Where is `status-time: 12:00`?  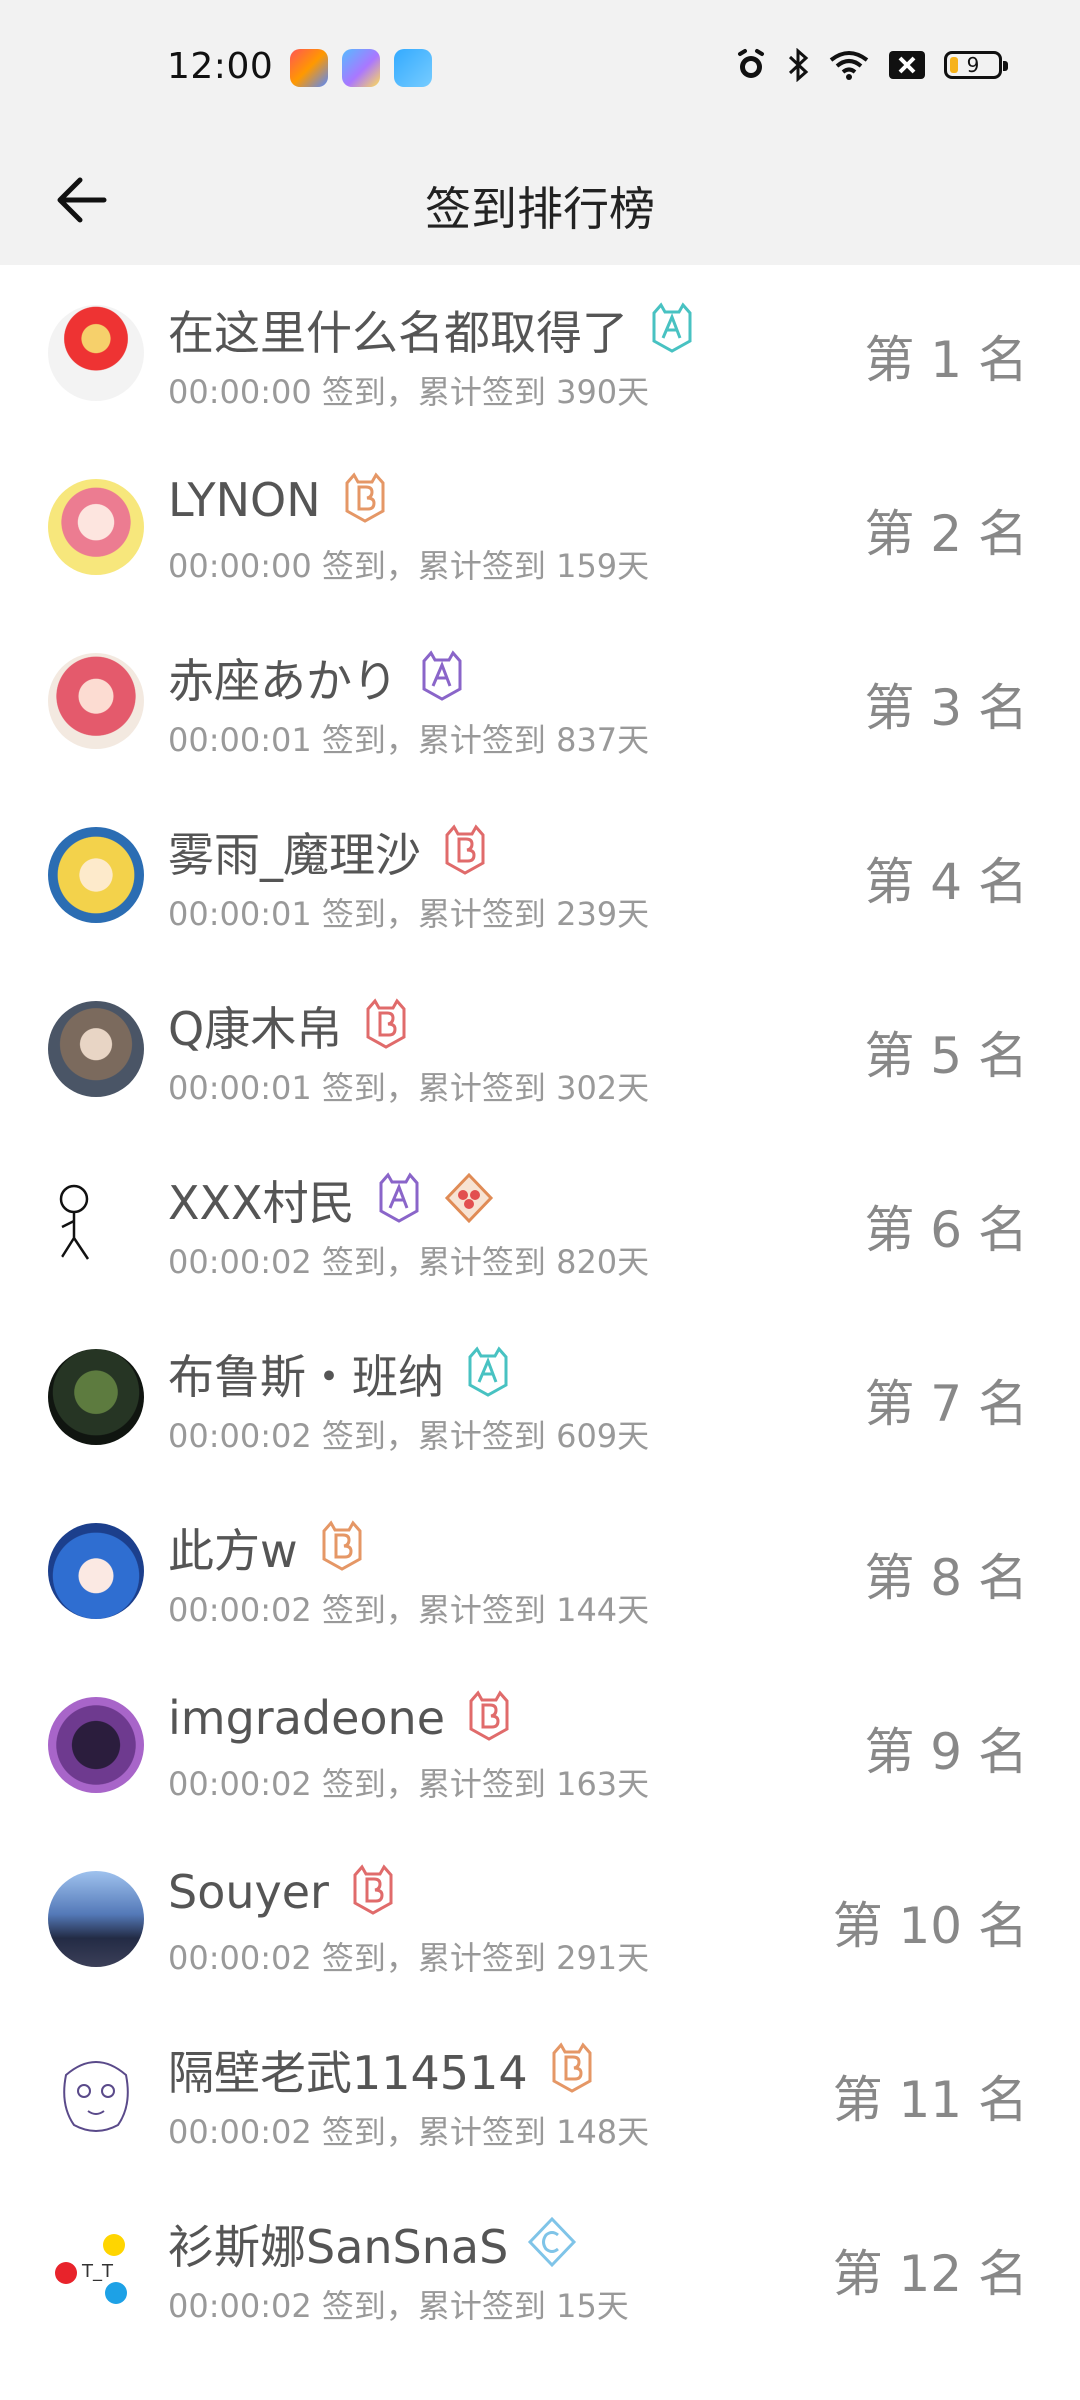 status-time: 12:00 is located at coordinates (220, 66).